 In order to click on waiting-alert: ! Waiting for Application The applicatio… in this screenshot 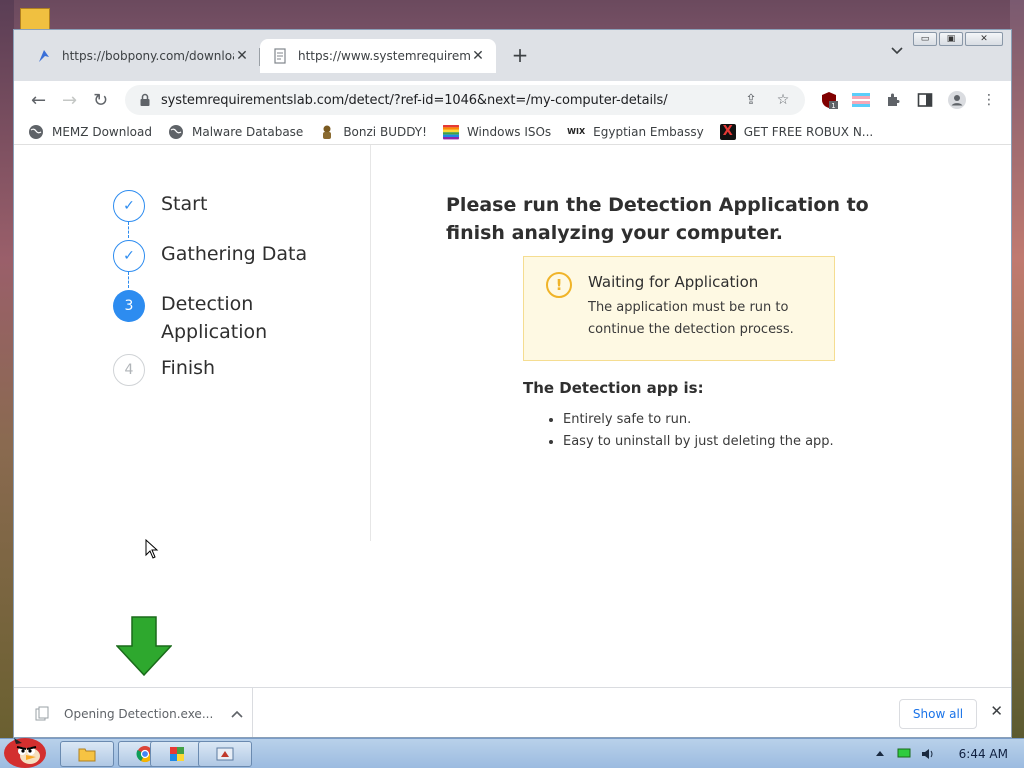, I will do `click(679, 308)`.